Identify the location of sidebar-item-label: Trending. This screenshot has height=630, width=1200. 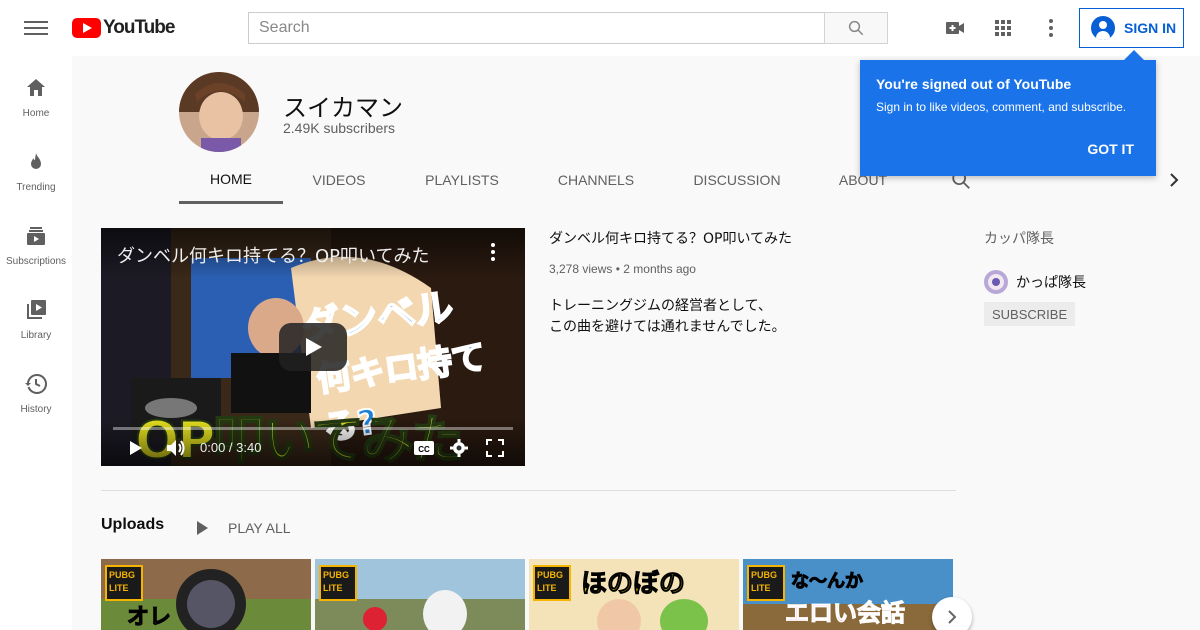
(36, 187).